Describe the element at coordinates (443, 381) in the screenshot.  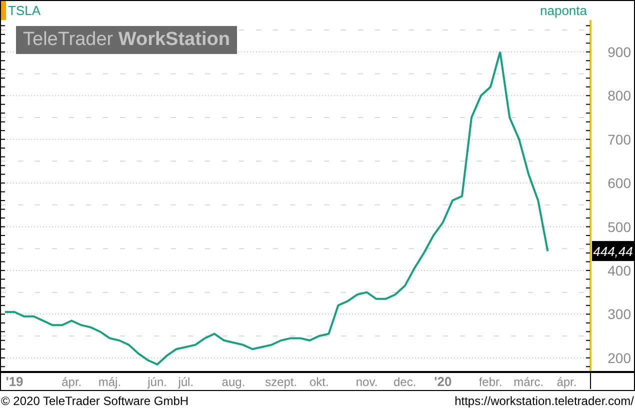
I see `x-tick-label: '20` at that location.